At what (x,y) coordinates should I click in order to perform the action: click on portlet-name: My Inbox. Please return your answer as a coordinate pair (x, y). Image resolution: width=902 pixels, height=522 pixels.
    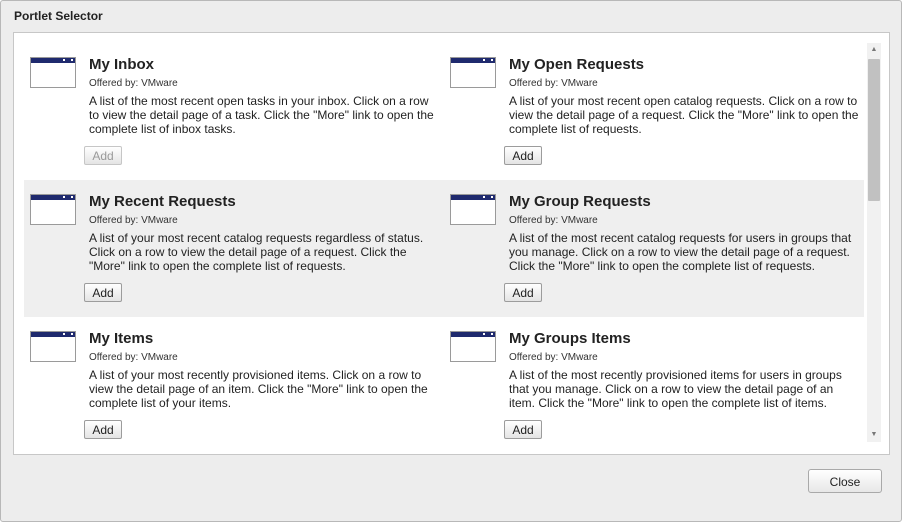
    Looking at the image, I should click on (122, 64).